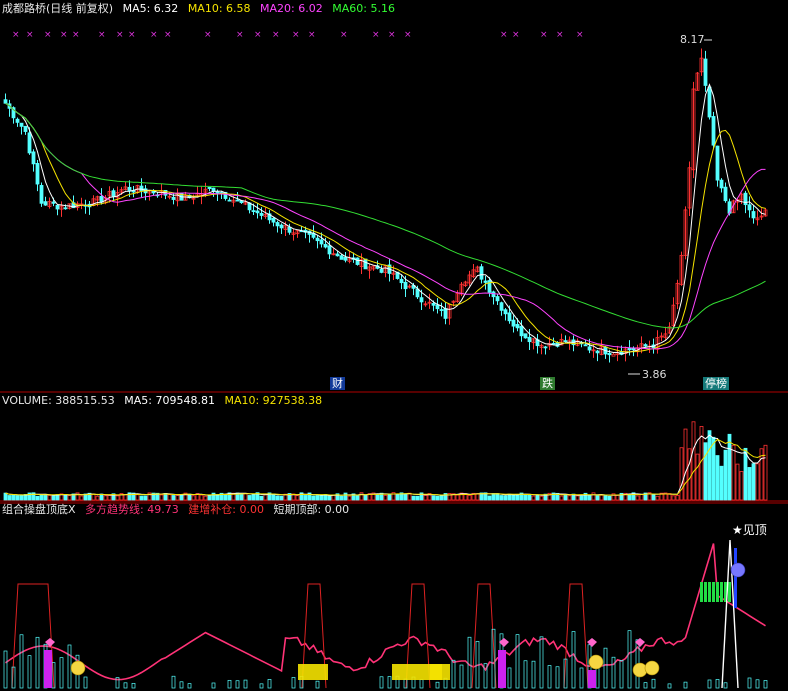 This screenshot has height=691, width=788. Describe the element at coordinates (226, 509) in the screenshot. I see `add-readout: 建增补仓: 0.00` at that location.